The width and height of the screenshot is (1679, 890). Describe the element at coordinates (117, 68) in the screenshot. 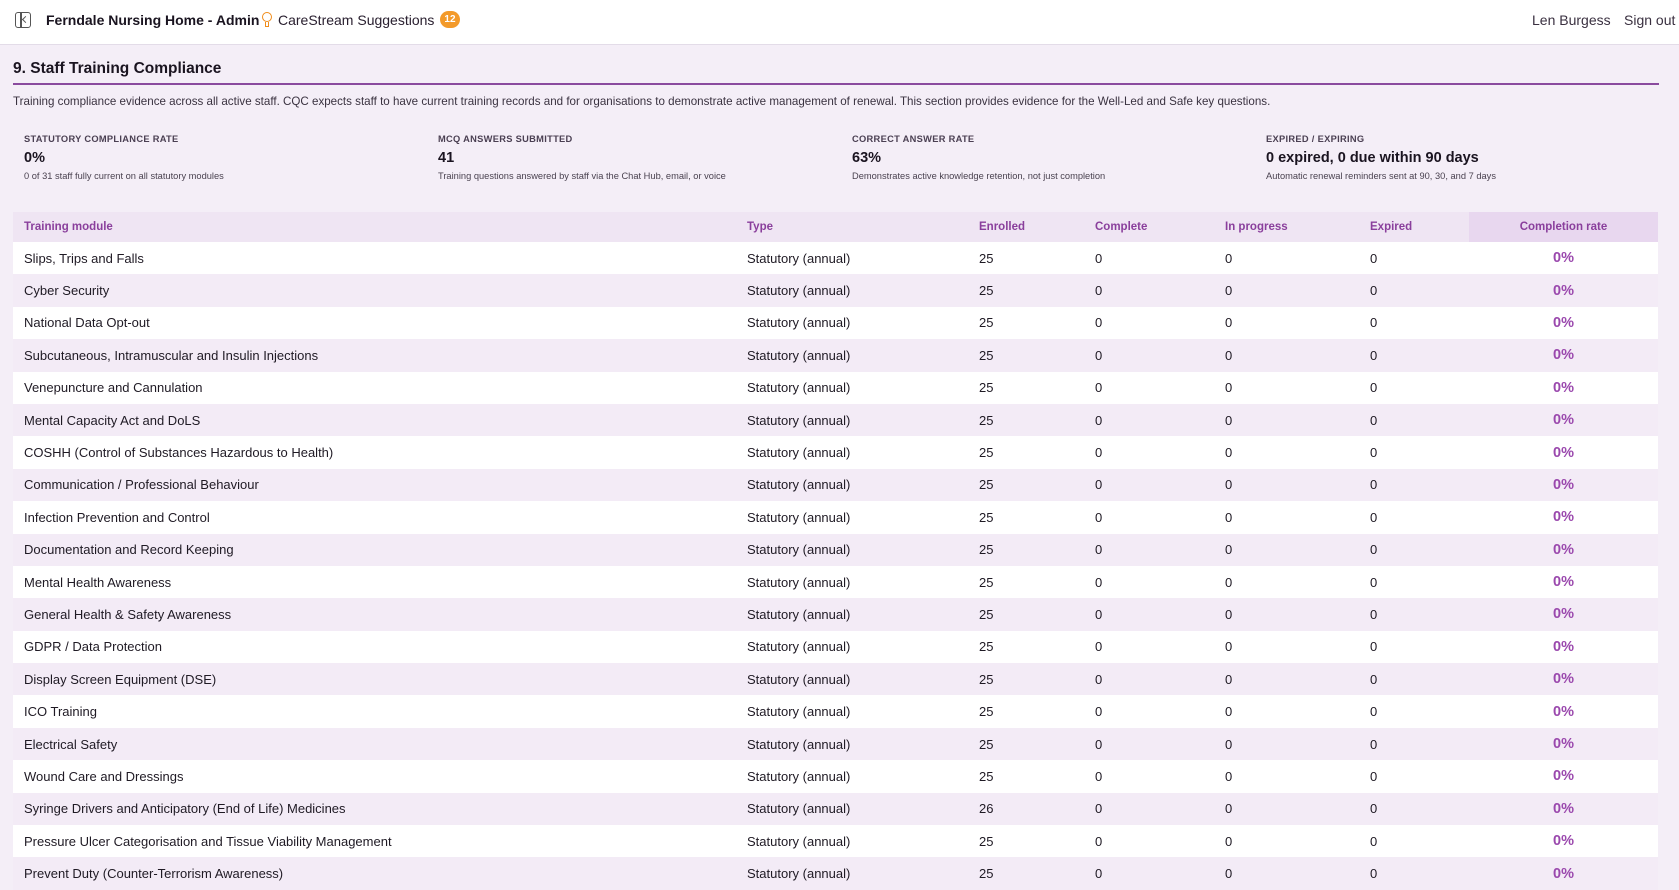

I see `section-title: 9. Staff Training Compliance` at that location.